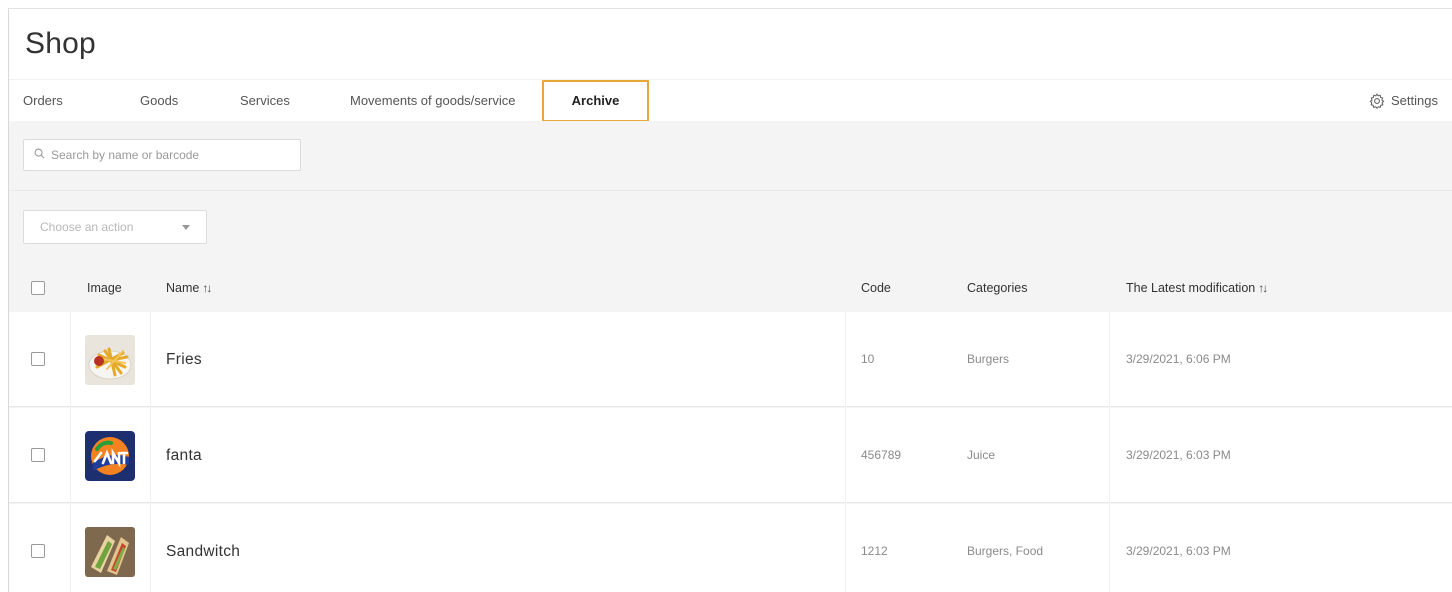 Image resolution: width=1452 pixels, height=592 pixels. I want to click on product-code: 1212, so click(874, 551).